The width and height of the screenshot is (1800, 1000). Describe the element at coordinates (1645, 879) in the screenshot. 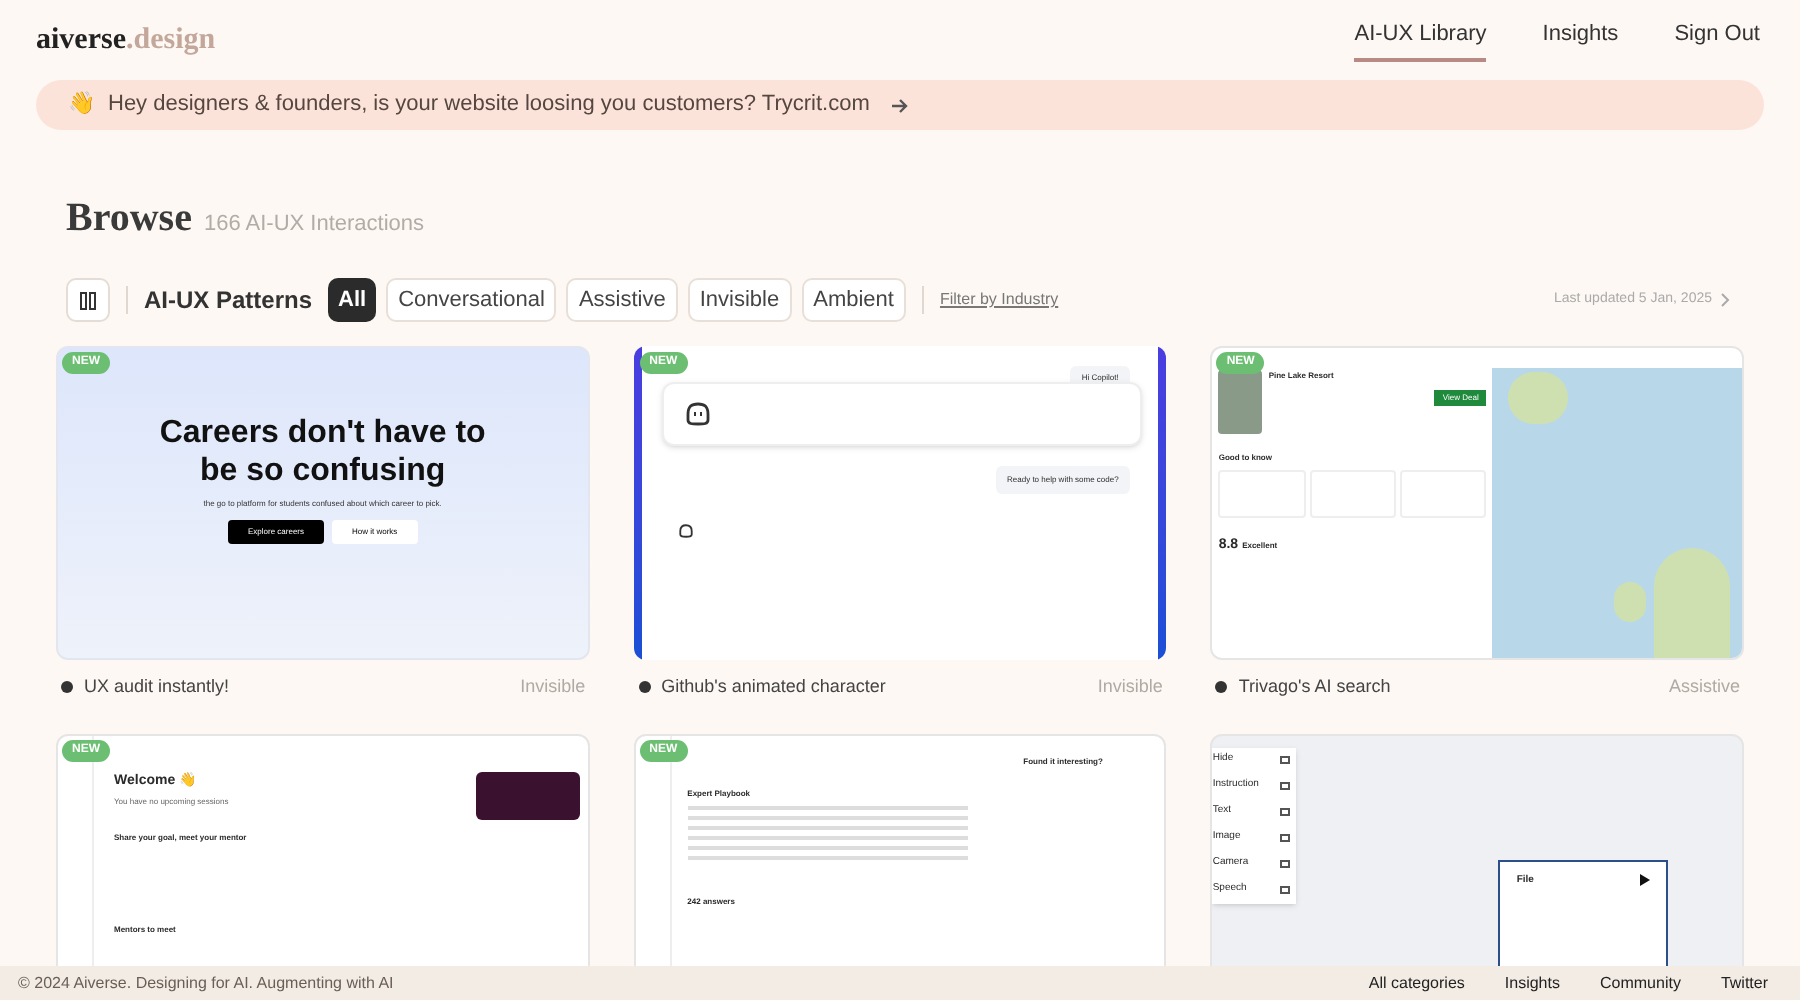

I see `play-icon` at that location.